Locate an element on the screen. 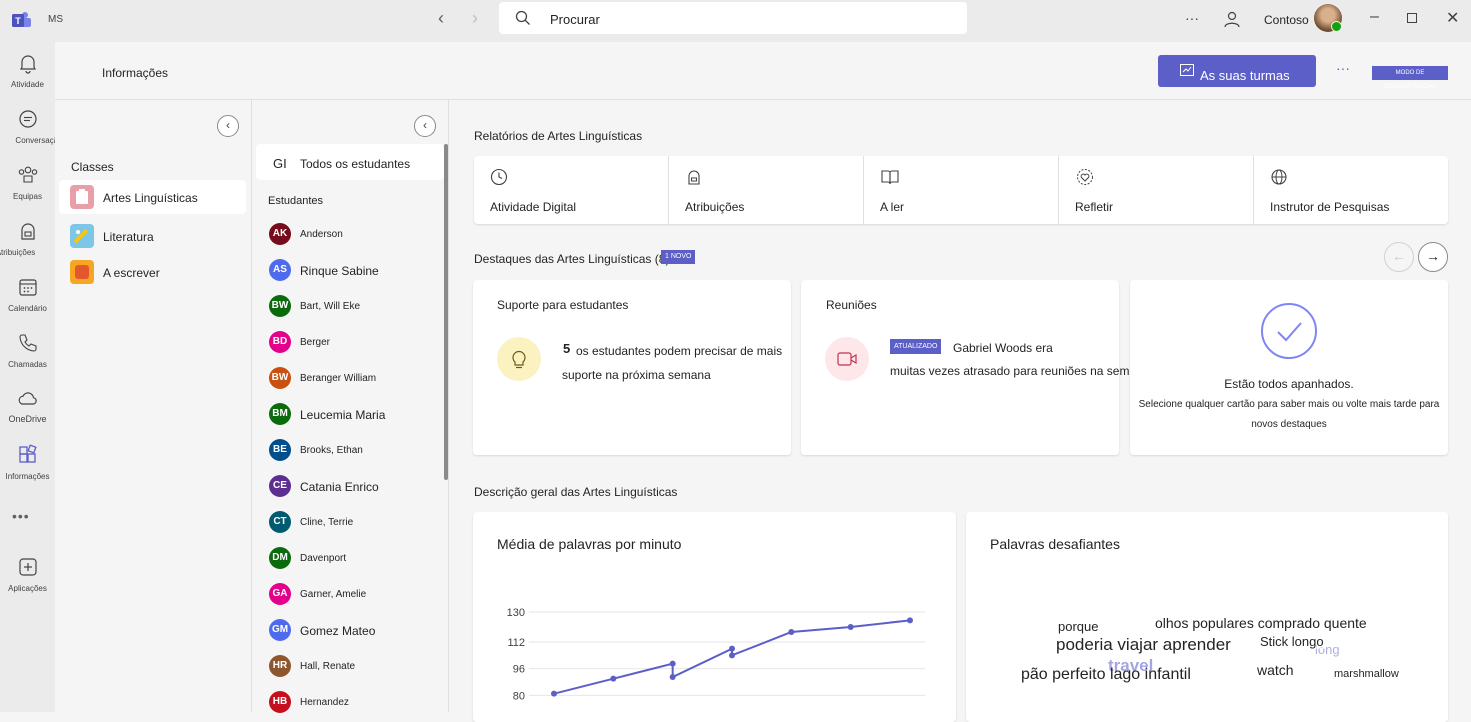 The image size is (1471, 722). card-title: Suporte para estudantes is located at coordinates (563, 305).